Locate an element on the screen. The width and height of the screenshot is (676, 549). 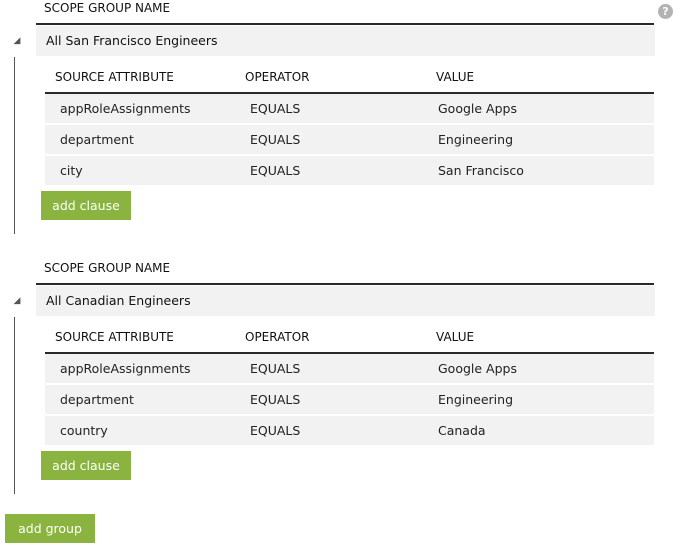
source-attribute-cell: city is located at coordinates (71, 170).